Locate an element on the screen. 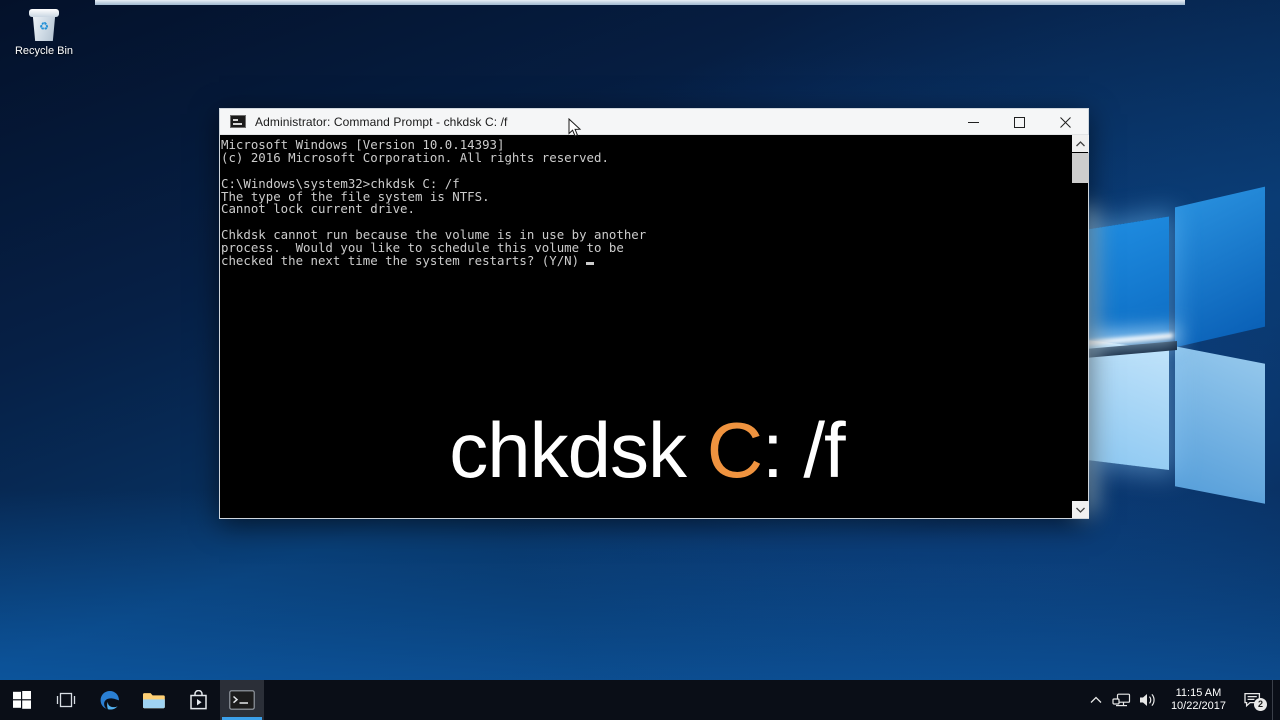 The image size is (1280, 720). file-explorer-button is located at coordinates (154, 700).